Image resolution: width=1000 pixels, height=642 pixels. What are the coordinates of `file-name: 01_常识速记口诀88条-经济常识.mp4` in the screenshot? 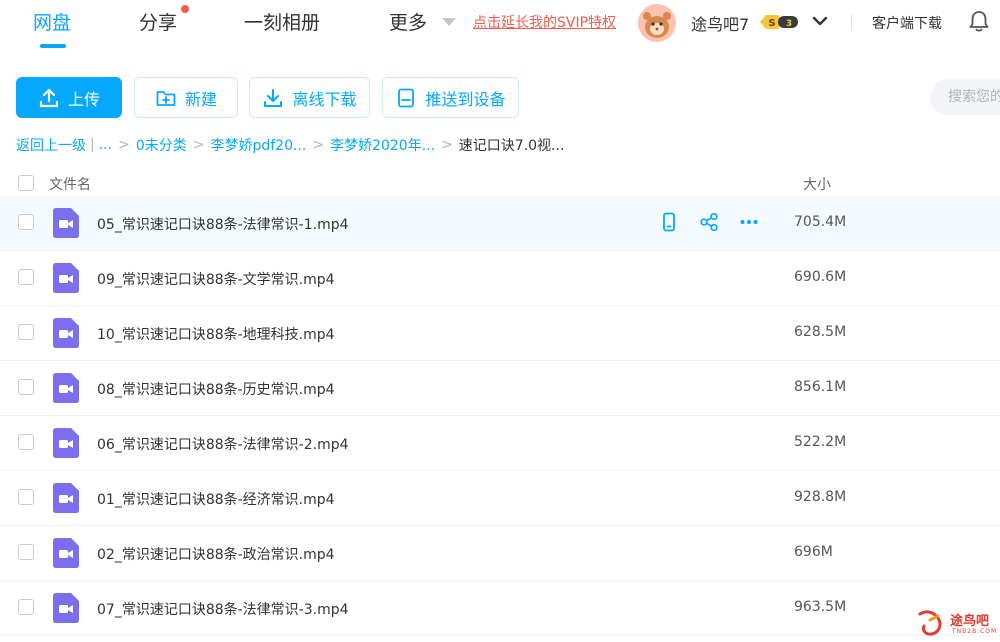 It's located at (216, 499).